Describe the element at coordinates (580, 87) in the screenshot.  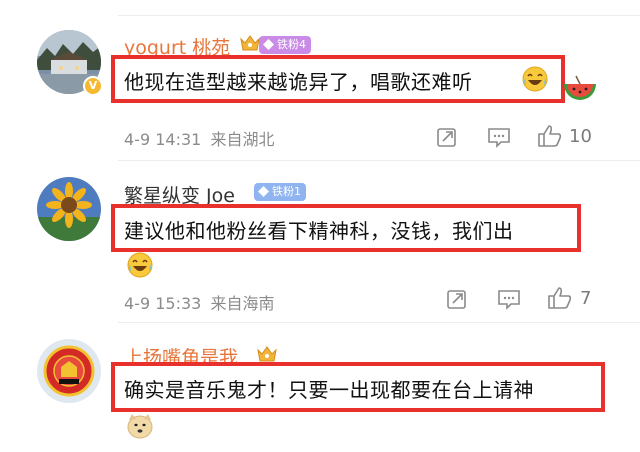
I see `watermelon-emoji` at that location.